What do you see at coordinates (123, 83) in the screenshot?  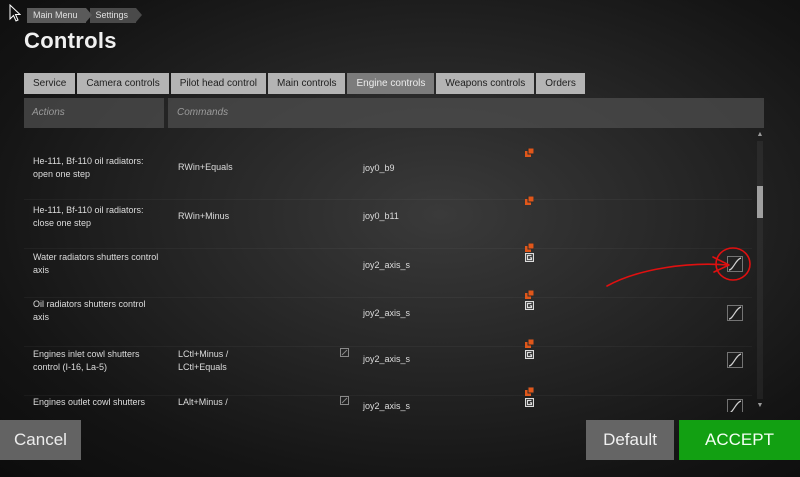 I see `tab-camera-controls: Camera controls` at bounding box center [123, 83].